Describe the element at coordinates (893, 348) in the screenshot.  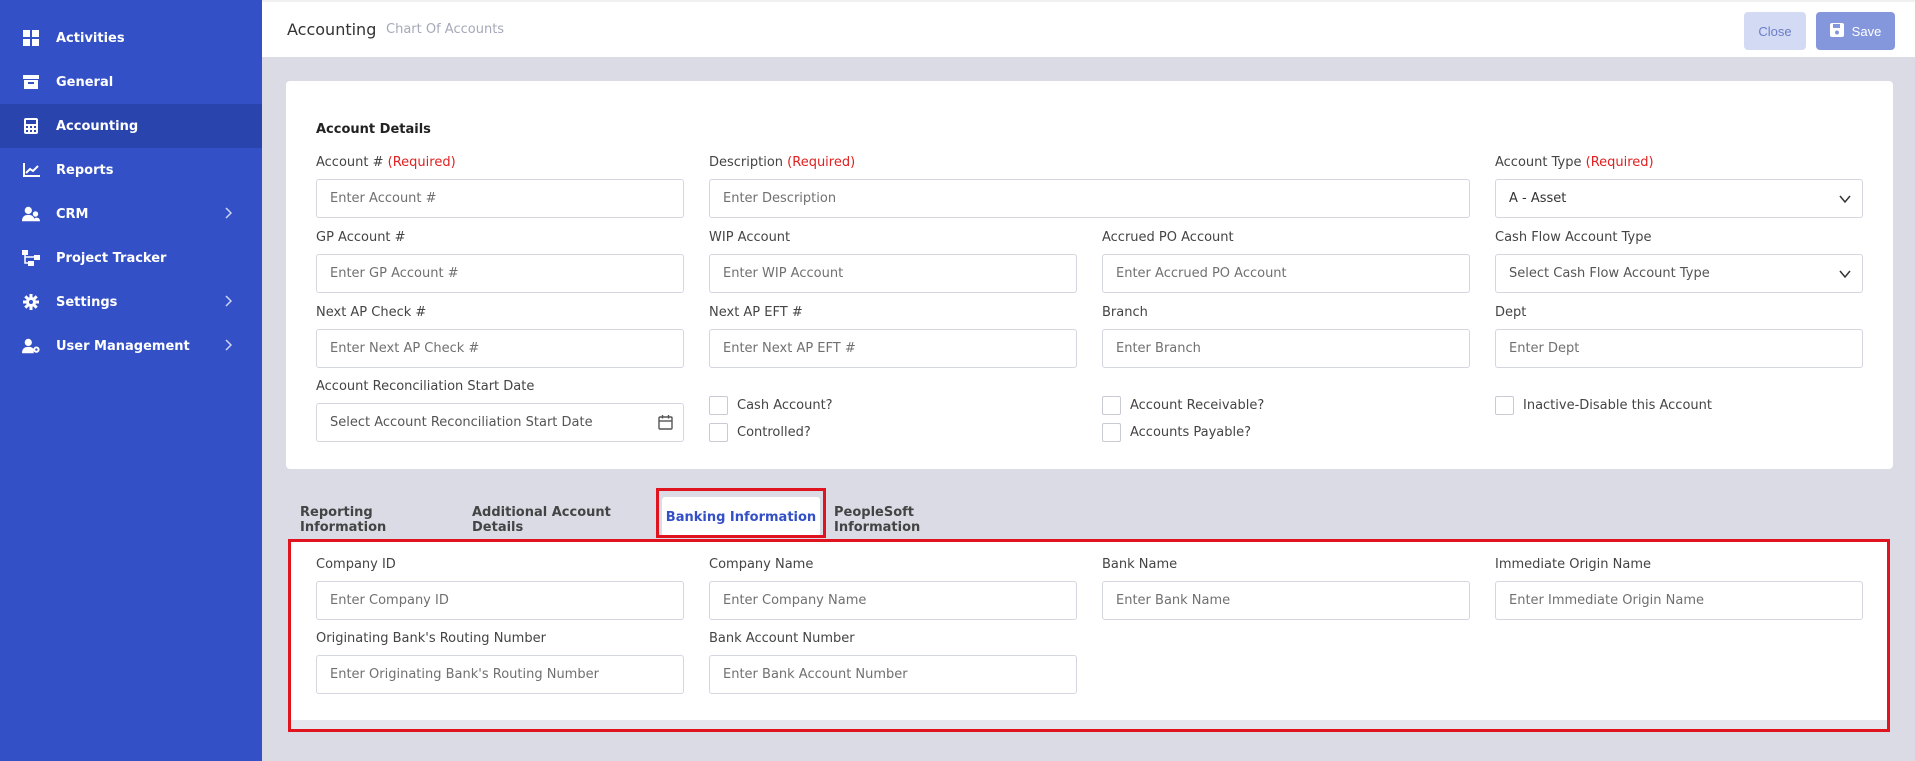
I see `next-ap-eft-input` at that location.